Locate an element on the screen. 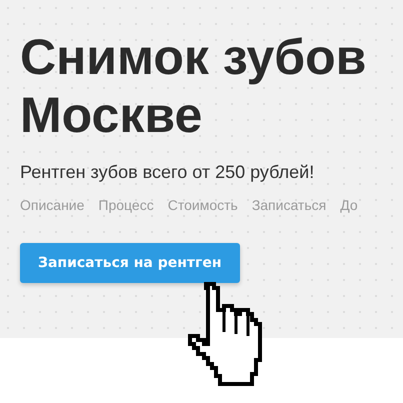  headline: Москве is located at coordinates (112, 115).